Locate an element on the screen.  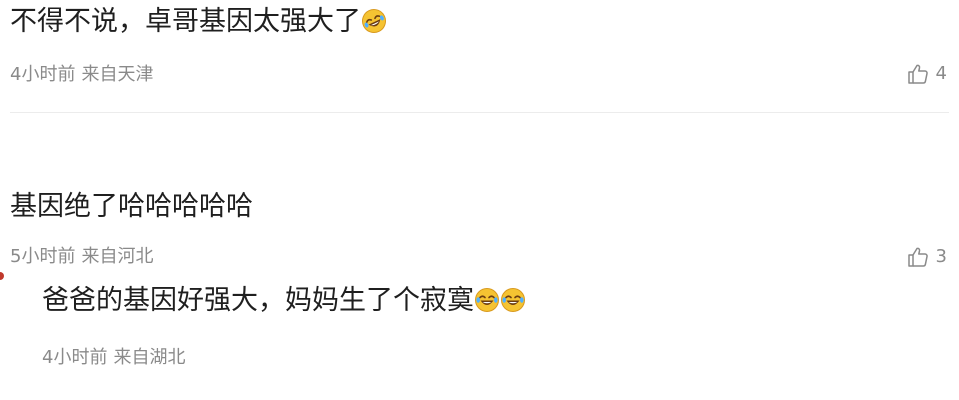
comment-meta: 5小时前 来自河北 is located at coordinates (81, 257).